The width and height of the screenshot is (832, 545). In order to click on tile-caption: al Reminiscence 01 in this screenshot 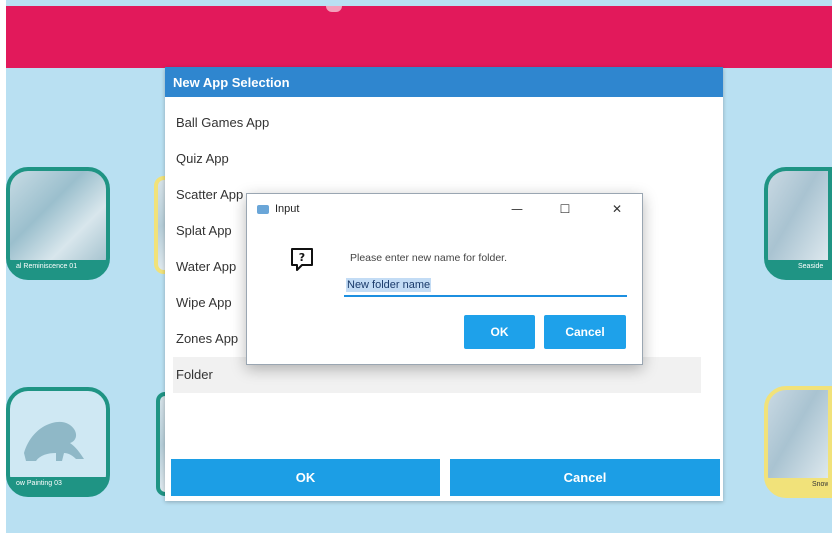, I will do `click(47, 266)`.